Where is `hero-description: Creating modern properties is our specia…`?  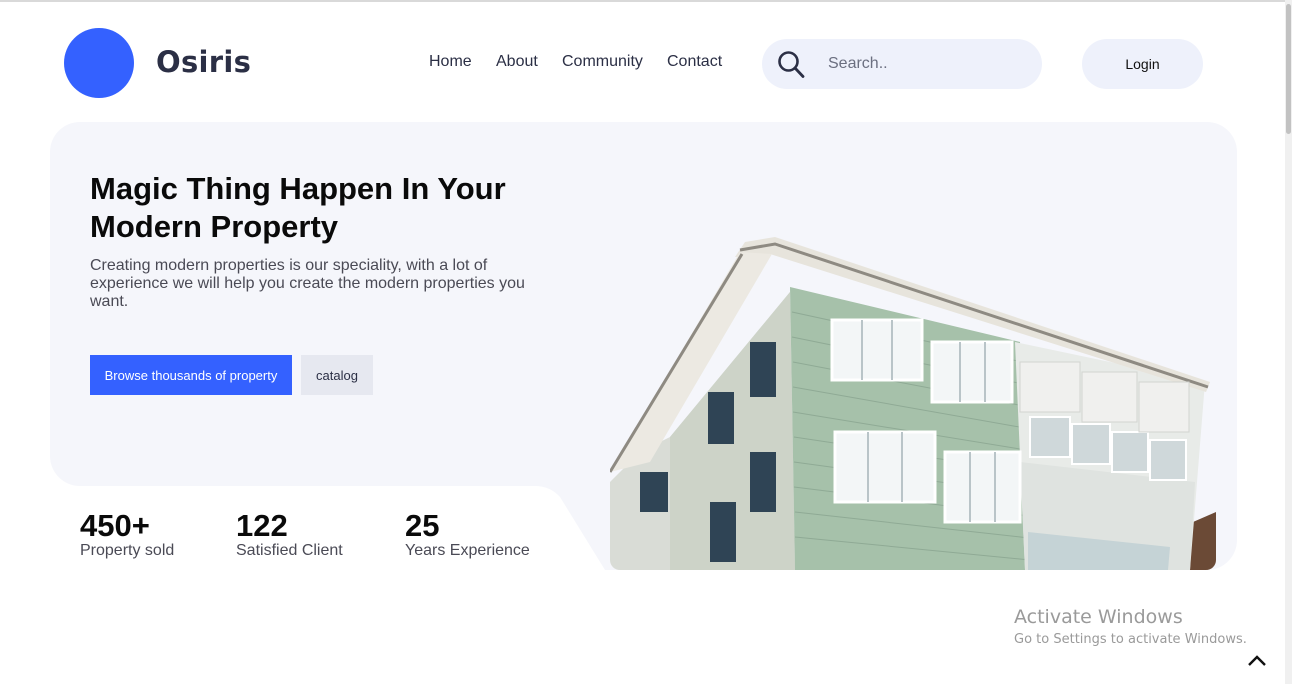
hero-description: Creating modern properties is our specia… is located at coordinates (307, 283).